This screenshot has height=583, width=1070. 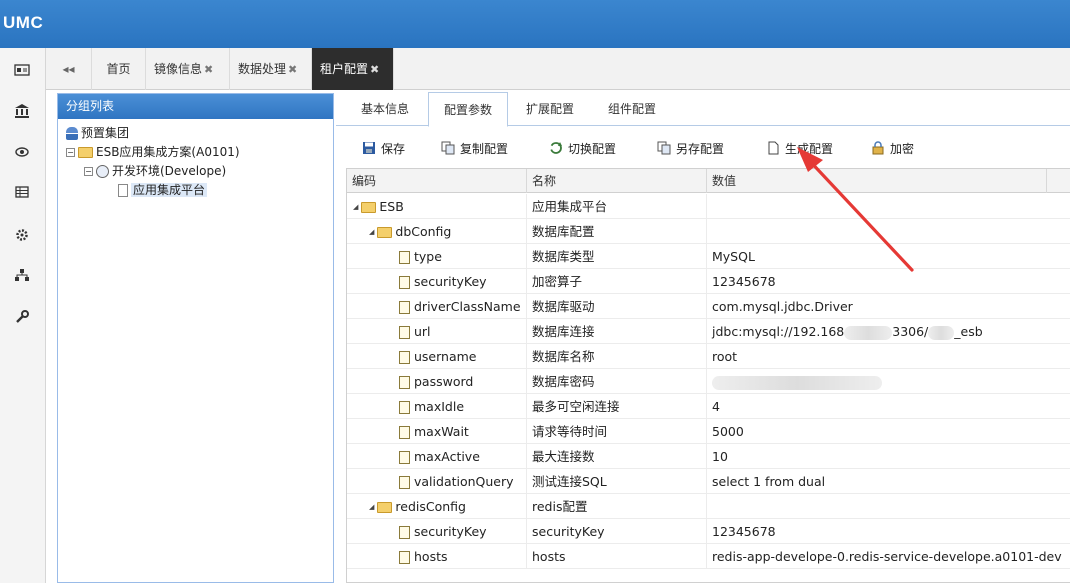 I want to click on cell-value: MySQL, so click(x=888, y=256).